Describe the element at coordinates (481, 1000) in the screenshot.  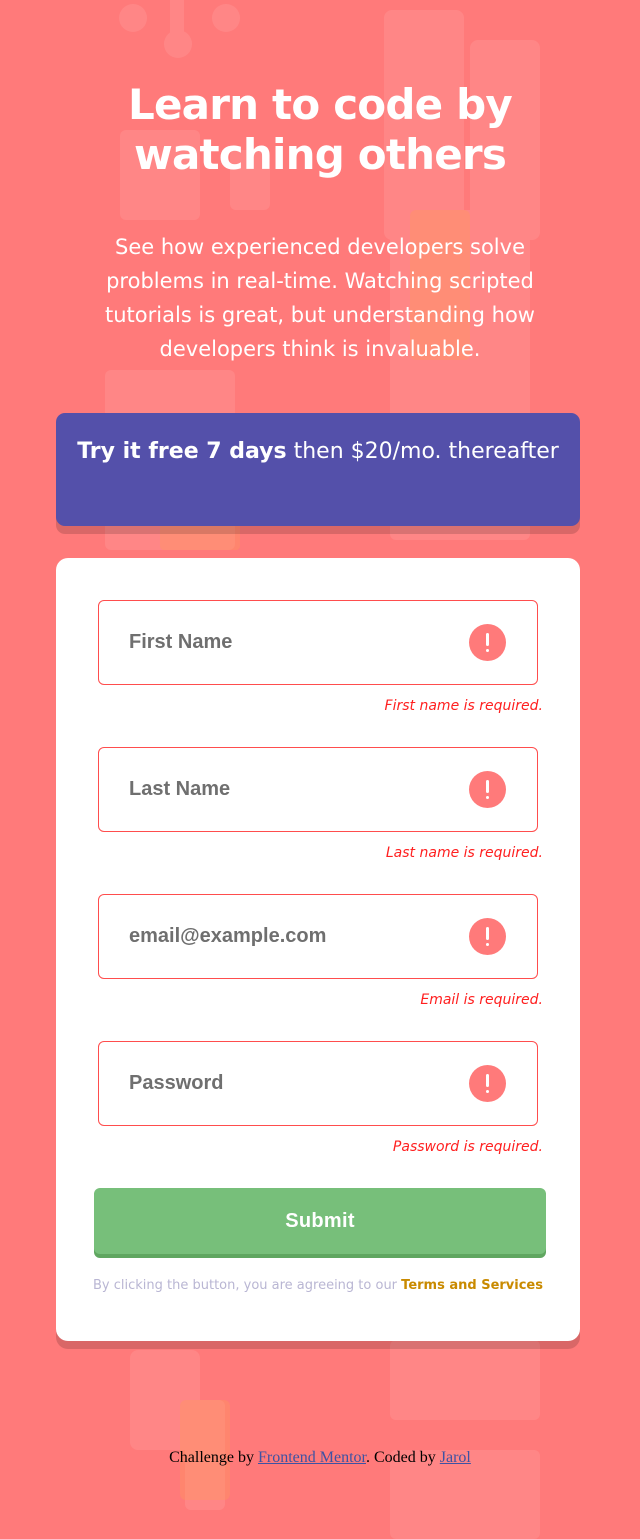
I see `email-error: Email is required.` at that location.